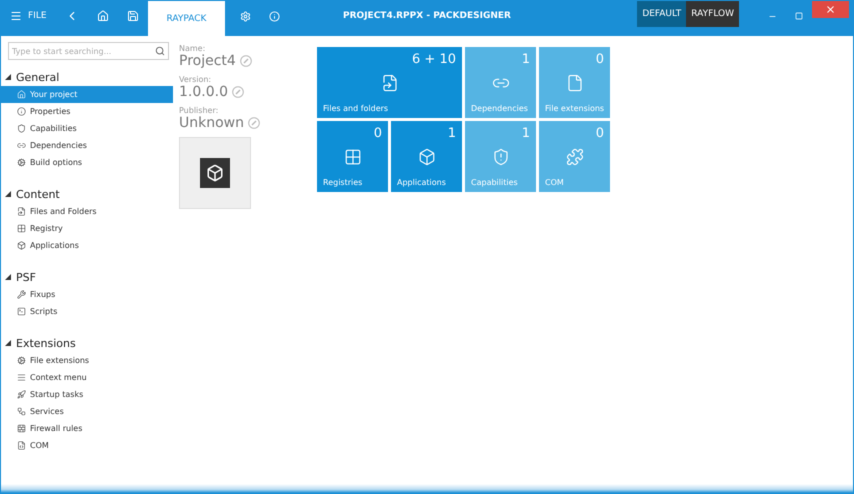  Describe the element at coordinates (187, 18) in the screenshot. I see `ribbon-tab: RAYPACK` at that location.